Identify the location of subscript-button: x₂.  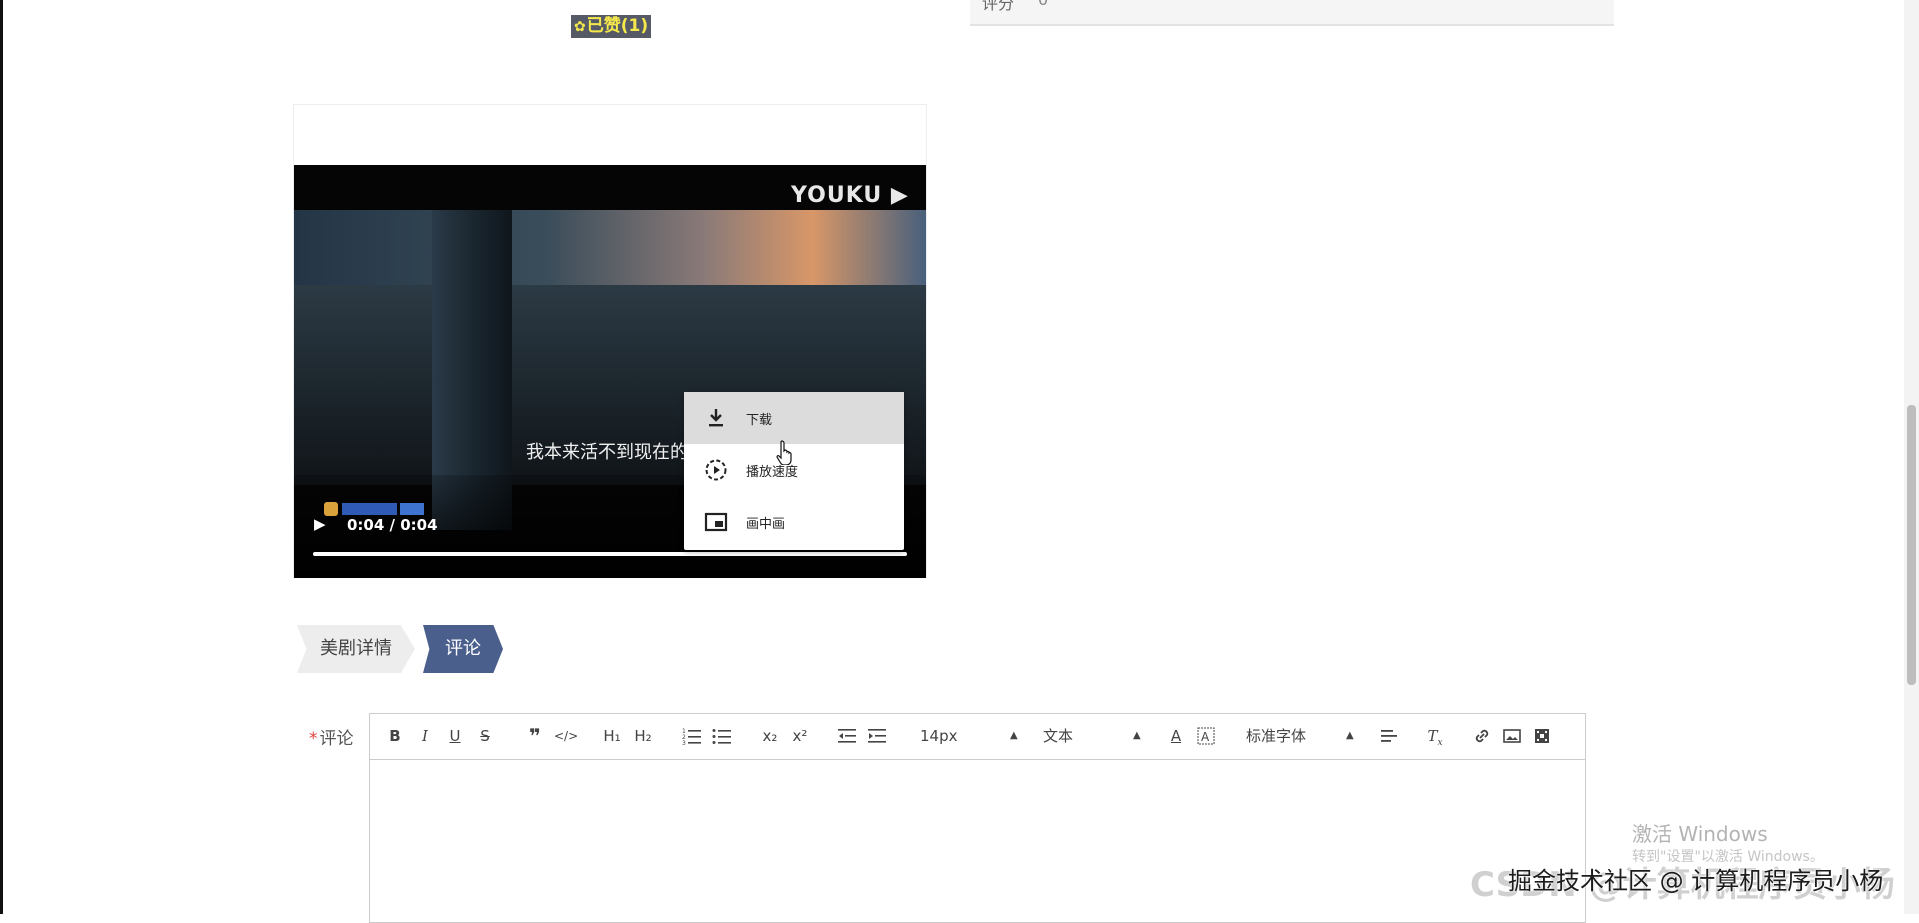
(770, 736).